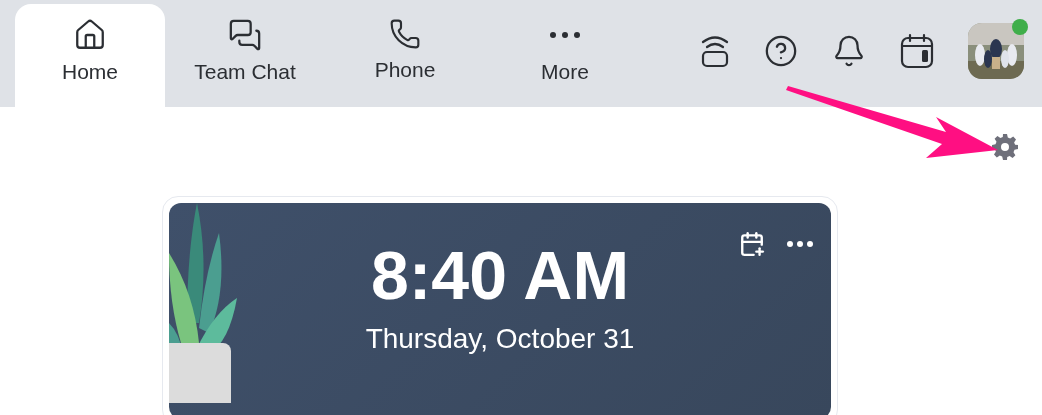 The height and width of the screenshot is (415, 1042). I want to click on notification-bell-icon, so click(849, 50).